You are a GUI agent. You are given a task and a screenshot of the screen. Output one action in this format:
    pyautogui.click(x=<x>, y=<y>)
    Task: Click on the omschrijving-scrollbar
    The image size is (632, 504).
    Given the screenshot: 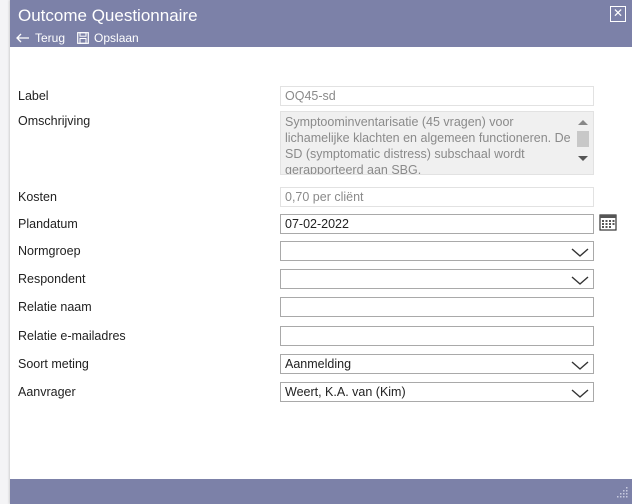 What is the action you would take?
    pyautogui.click(x=583, y=143)
    